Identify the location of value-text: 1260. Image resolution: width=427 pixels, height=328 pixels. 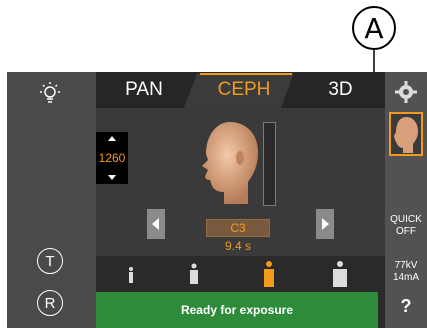
(112, 158).